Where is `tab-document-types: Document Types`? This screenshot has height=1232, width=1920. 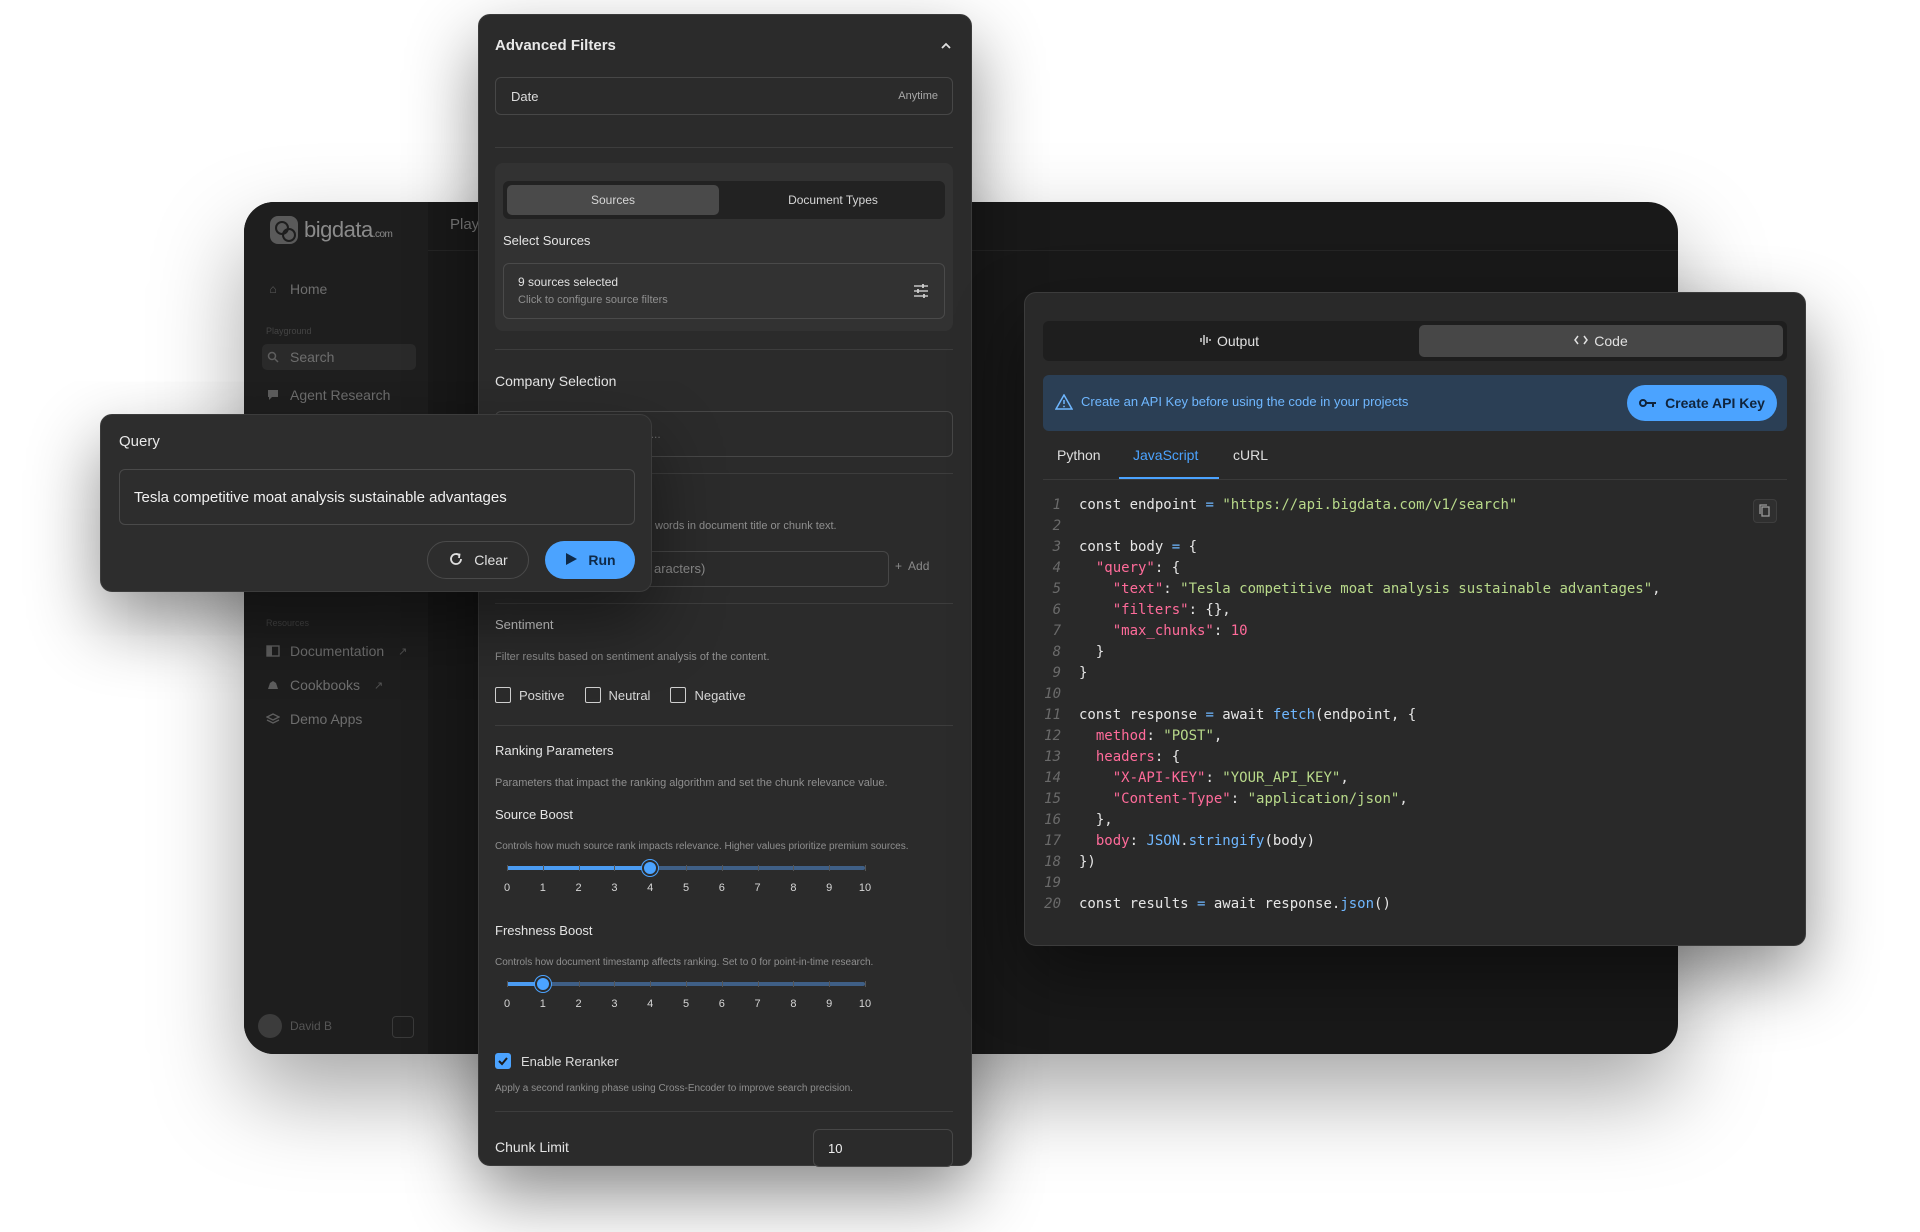
tab-document-types: Document Types is located at coordinates (833, 200).